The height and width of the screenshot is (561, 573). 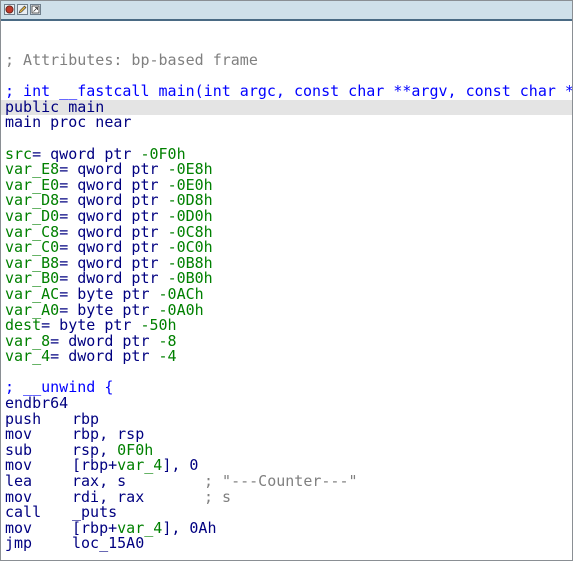 What do you see at coordinates (104, 356) in the screenshot?
I see `var-type: = dword ptr` at bounding box center [104, 356].